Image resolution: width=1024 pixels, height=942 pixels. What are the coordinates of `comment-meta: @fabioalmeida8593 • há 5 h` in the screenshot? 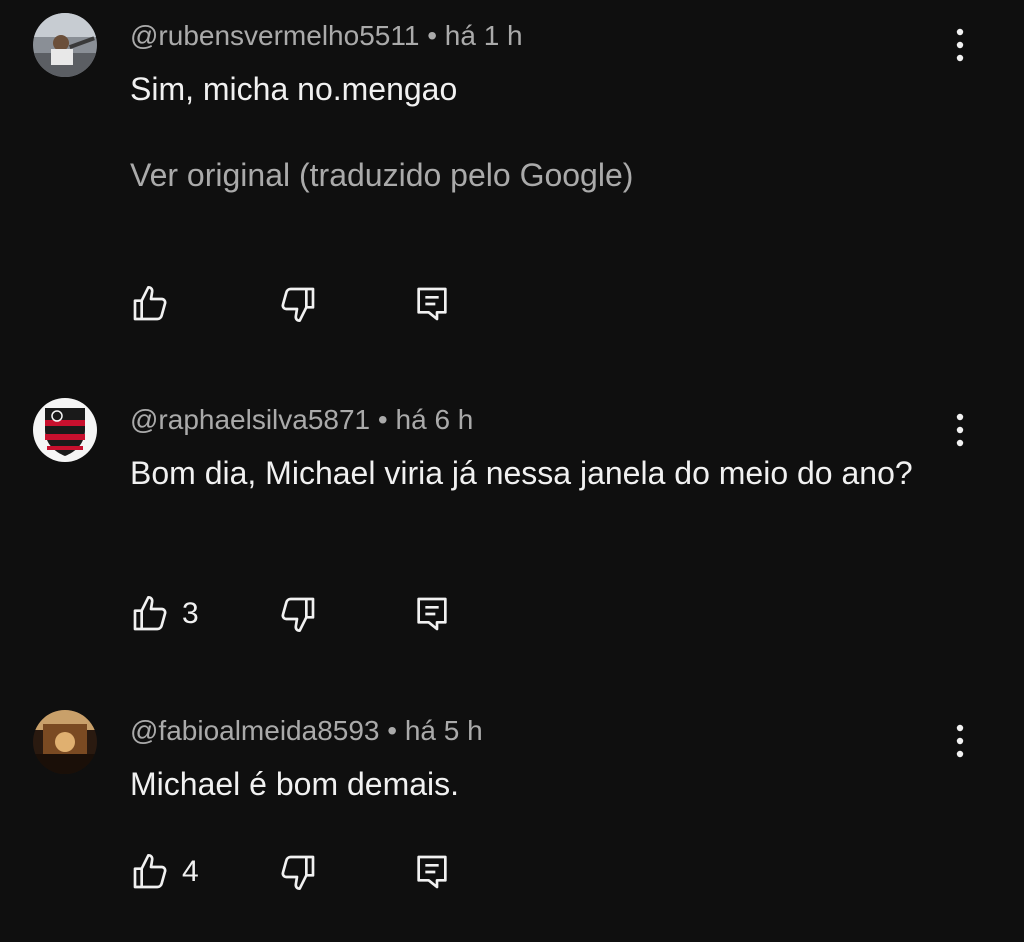 It's located at (306, 731).